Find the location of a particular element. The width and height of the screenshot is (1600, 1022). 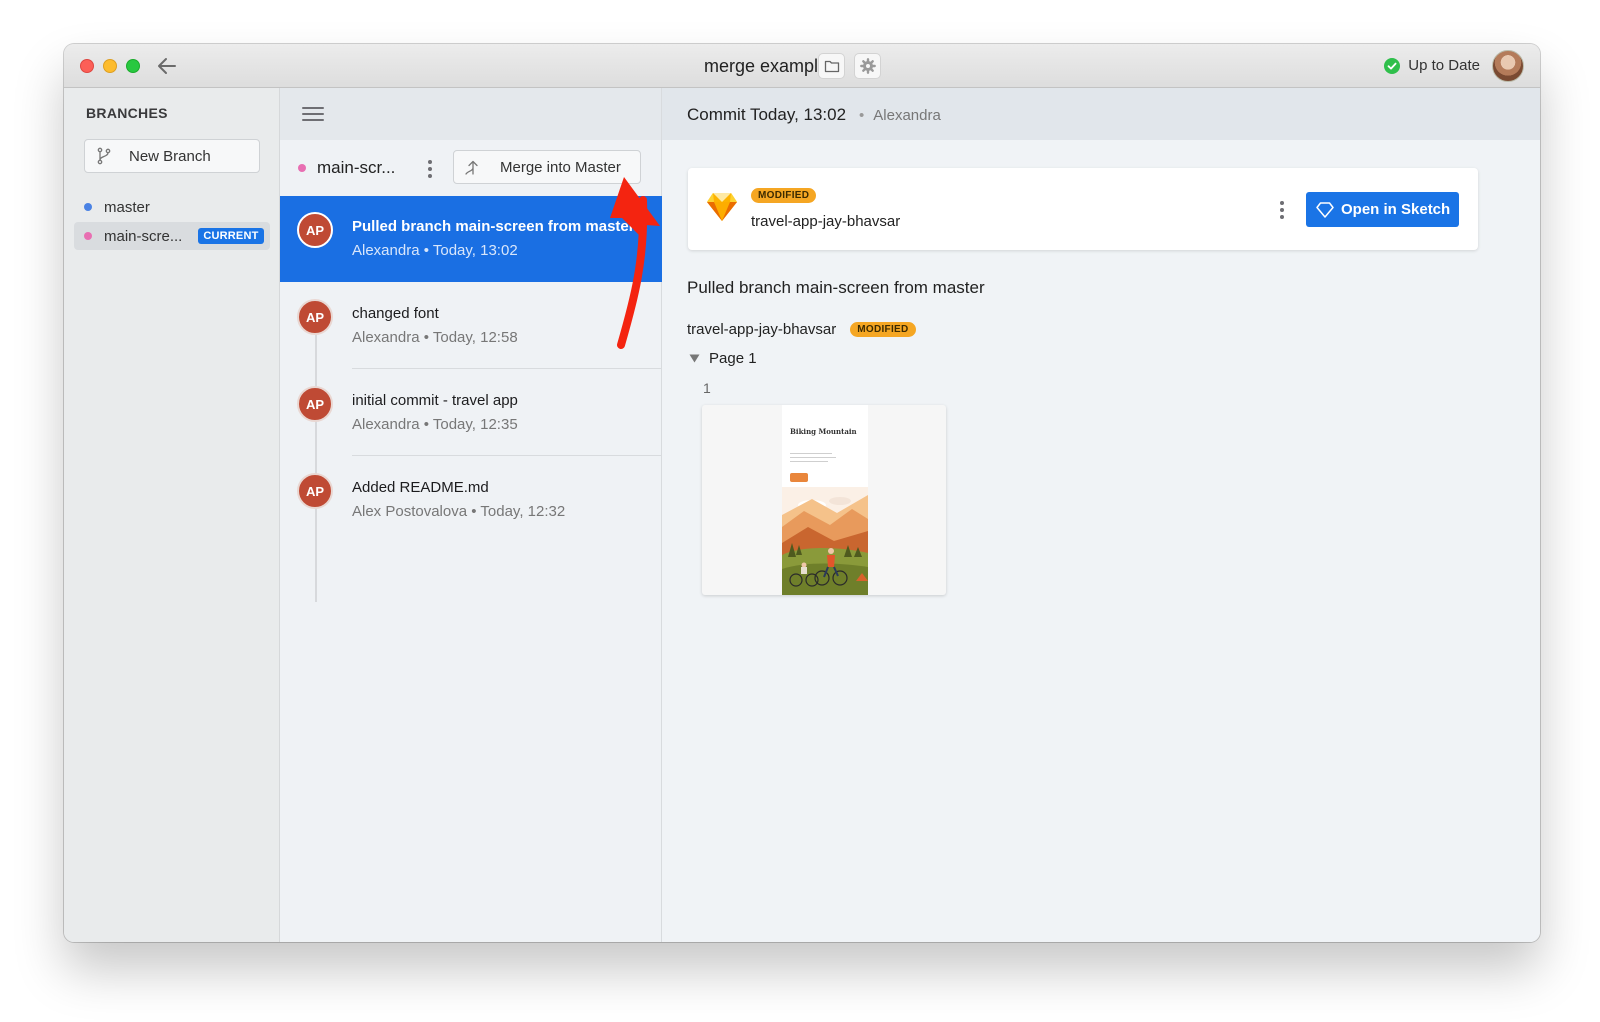

commit-message: initial commit - travel app is located at coordinates (435, 400).